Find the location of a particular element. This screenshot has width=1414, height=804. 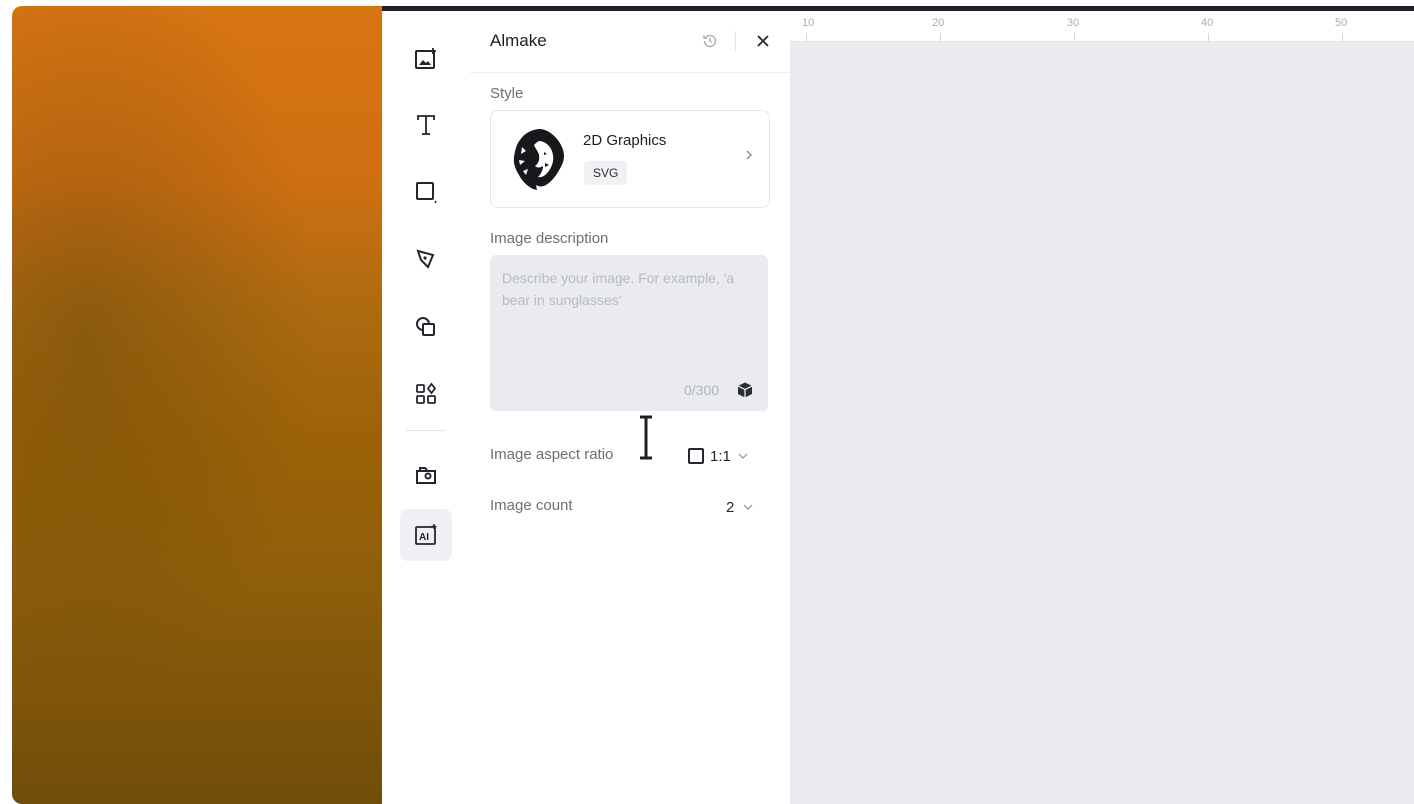

style-selector: 2D Graphics SVG is located at coordinates (630, 159).